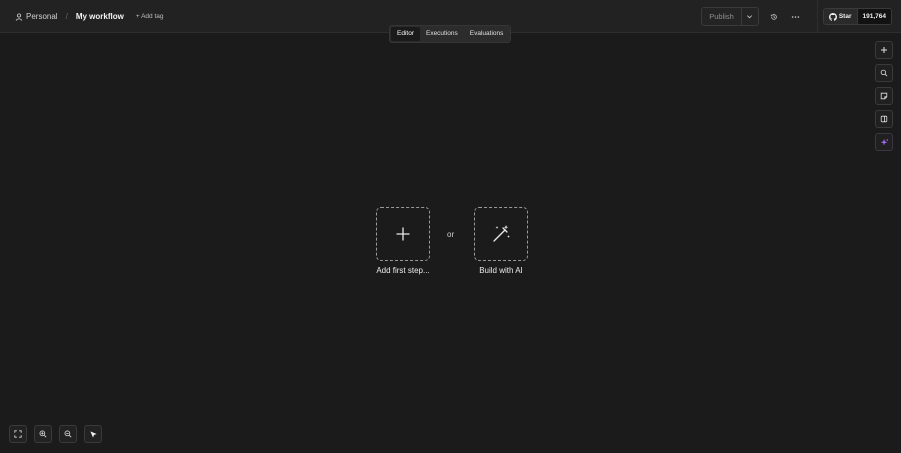 The image size is (901, 453). Describe the element at coordinates (42, 16) in the screenshot. I see `project-link: Personal` at that location.